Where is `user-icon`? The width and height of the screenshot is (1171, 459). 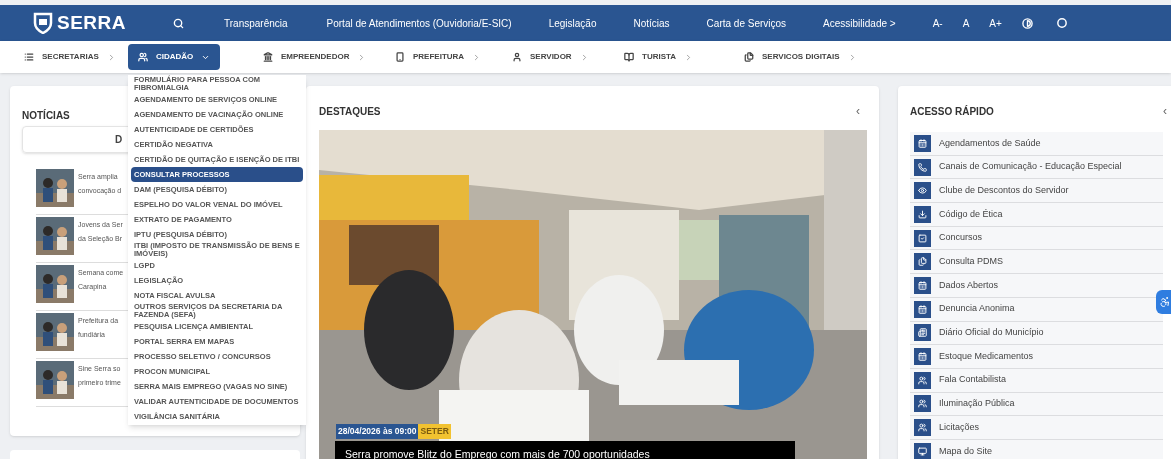 user-icon is located at coordinates (517, 57).